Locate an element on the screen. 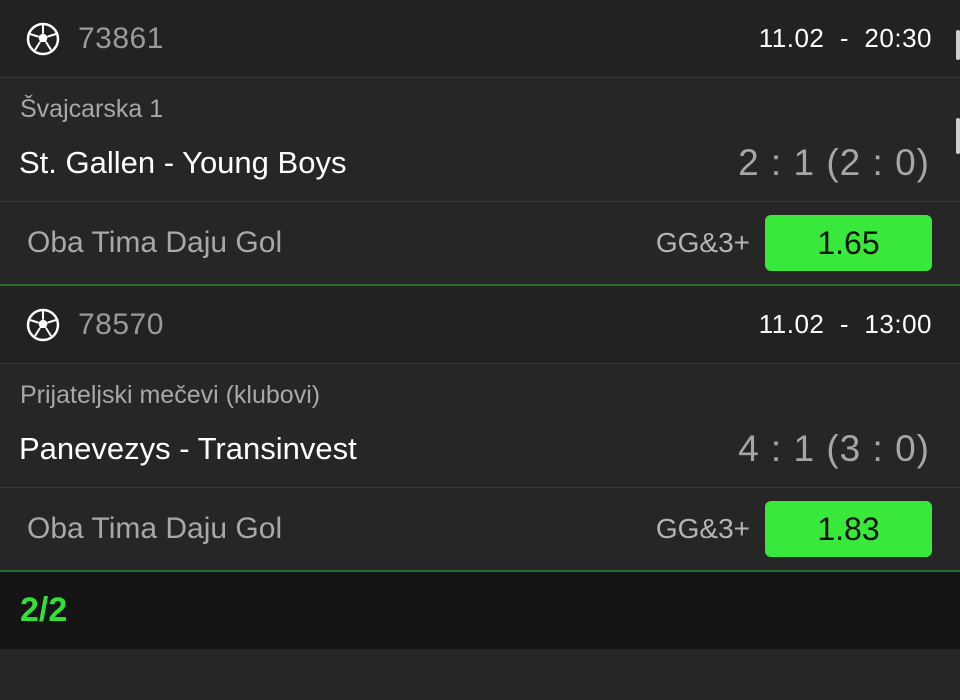  league-name: Švajcarska 1 is located at coordinates (92, 109).